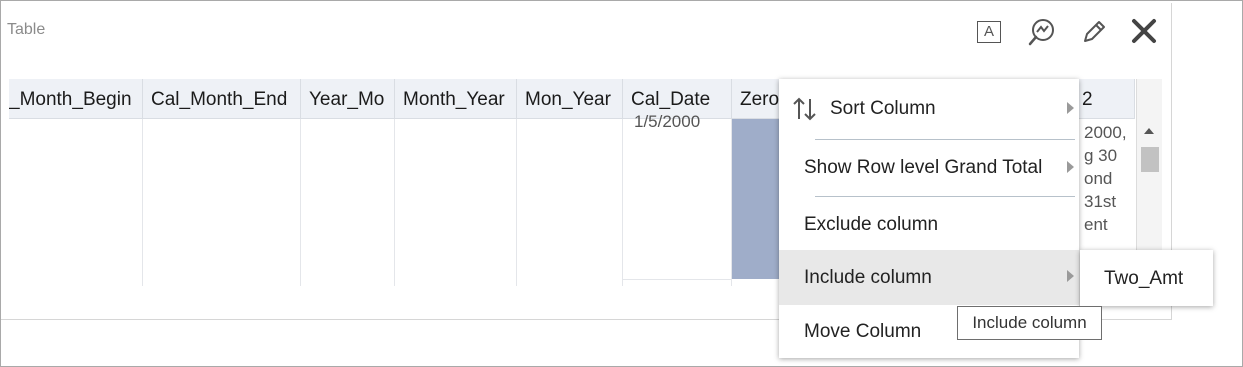 This screenshot has width=1243, height=367. I want to click on column-header: Year_Mo, so click(348, 99).